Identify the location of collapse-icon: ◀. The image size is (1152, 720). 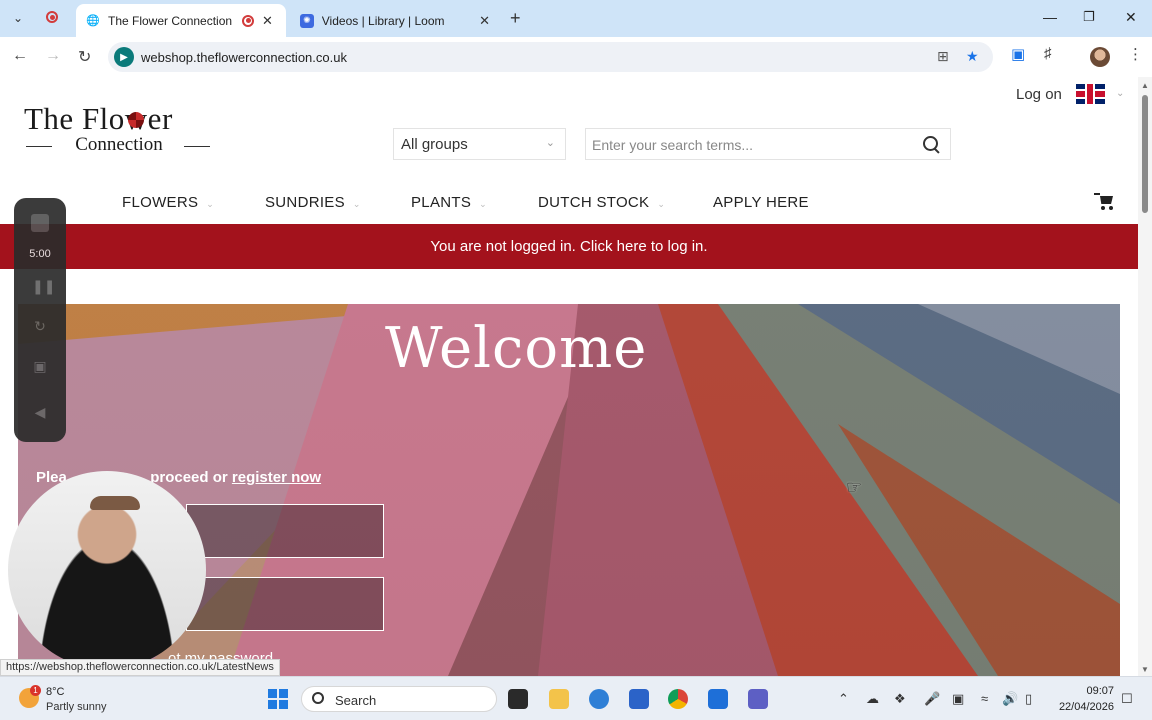
(40, 412).